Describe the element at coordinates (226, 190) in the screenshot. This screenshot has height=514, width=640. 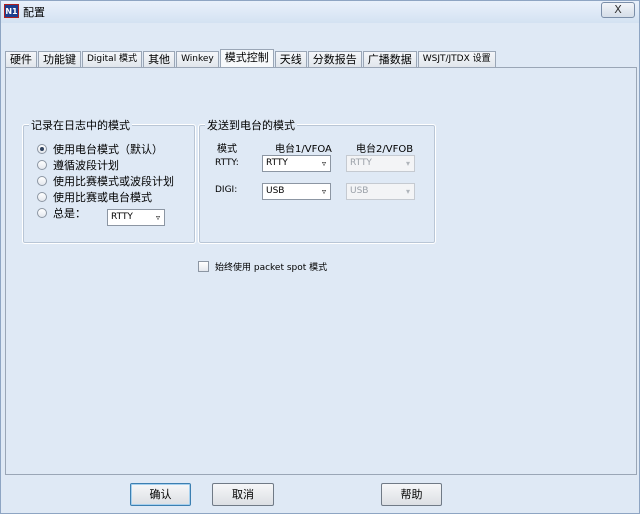
I see `row-label-digi: DIGI:` at that location.